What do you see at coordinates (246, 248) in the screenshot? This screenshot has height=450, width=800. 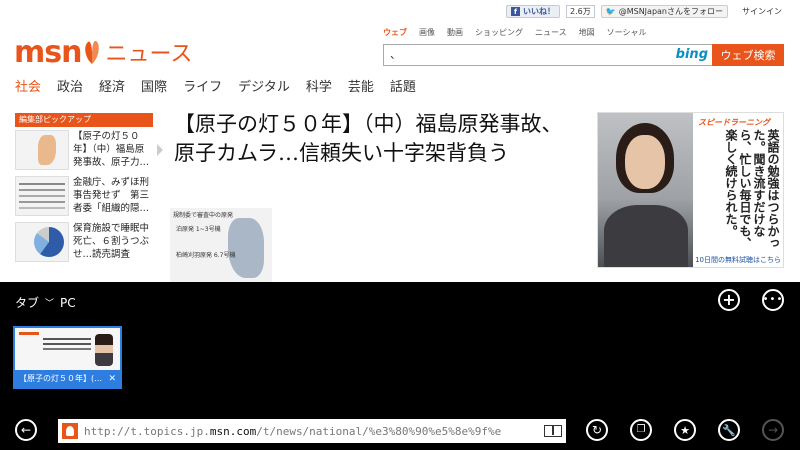 I see `japan-map` at bounding box center [246, 248].